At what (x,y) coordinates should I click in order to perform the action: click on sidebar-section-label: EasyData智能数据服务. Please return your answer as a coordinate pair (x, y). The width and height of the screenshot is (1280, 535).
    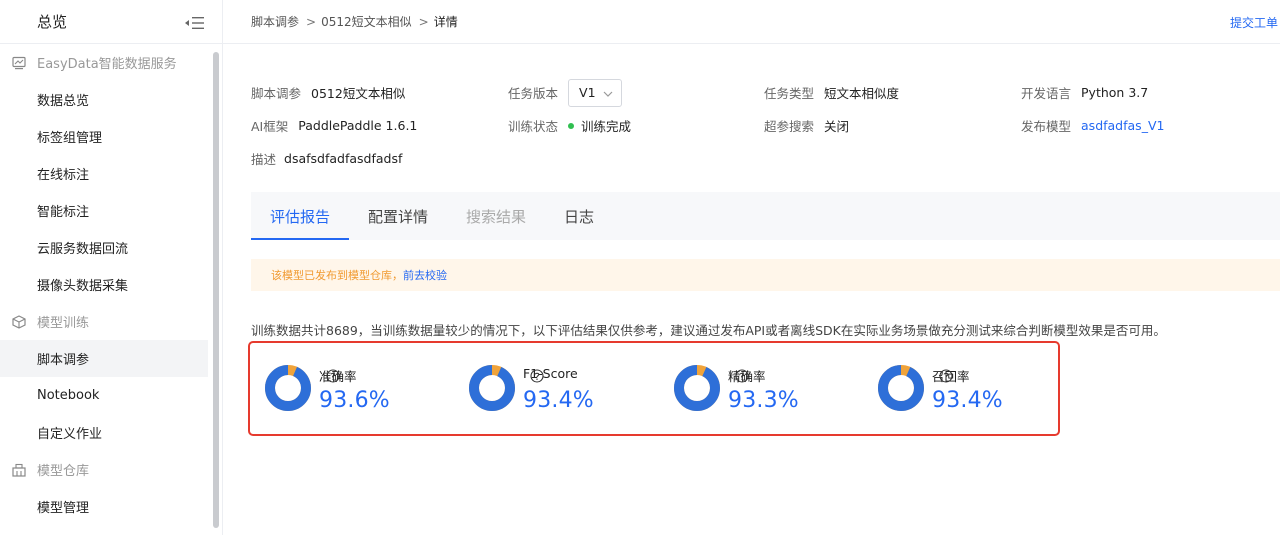
    Looking at the image, I should click on (107, 64).